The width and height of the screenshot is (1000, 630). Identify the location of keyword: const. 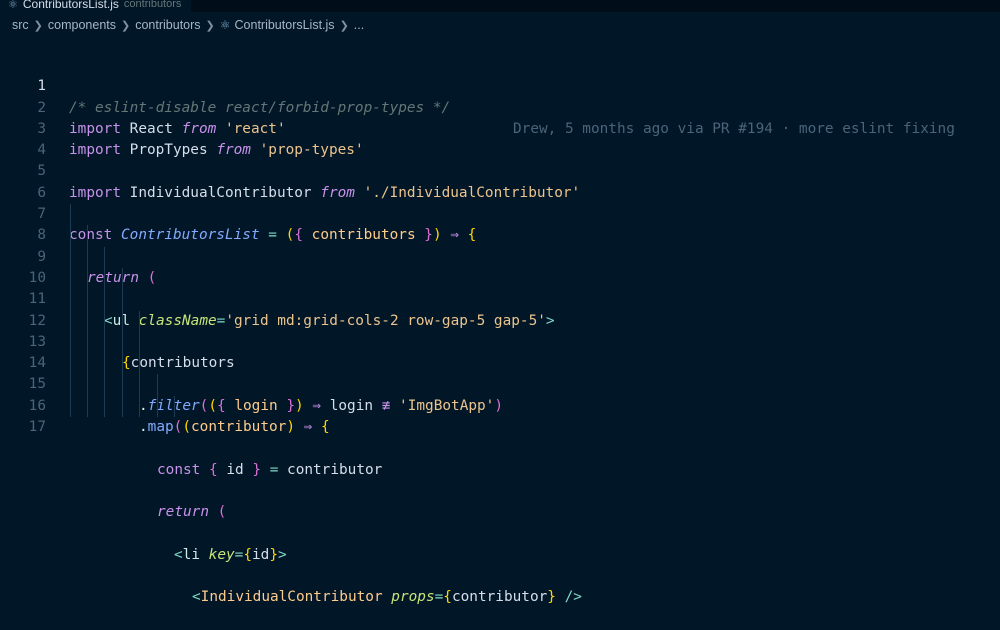
(179, 469).